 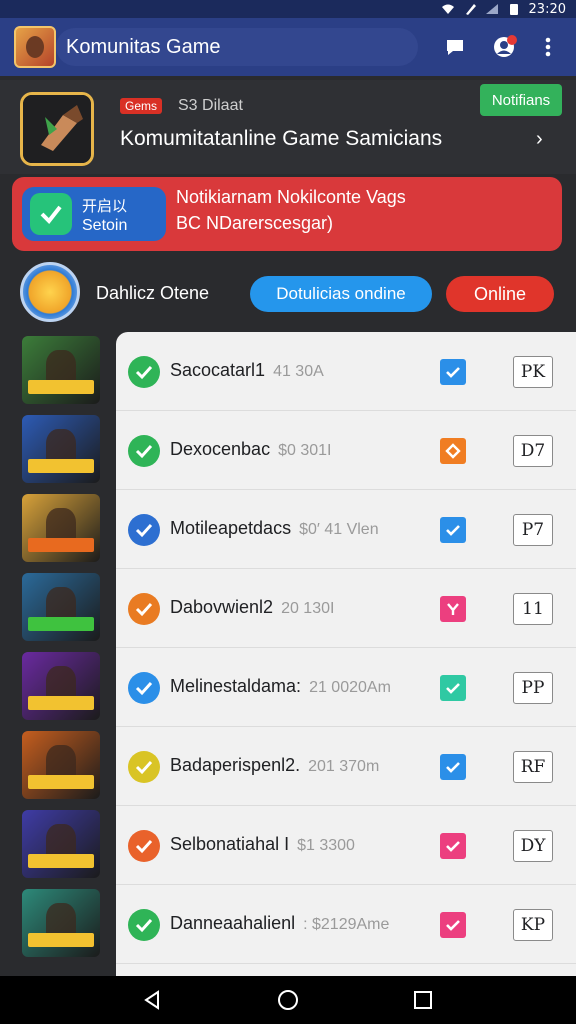 I want to click on thumbnail-column, so click(x=58, y=654).